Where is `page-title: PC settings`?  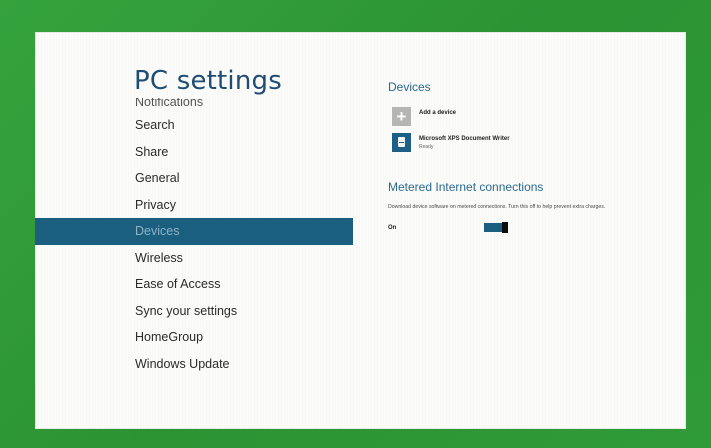 page-title: PC settings is located at coordinates (208, 81).